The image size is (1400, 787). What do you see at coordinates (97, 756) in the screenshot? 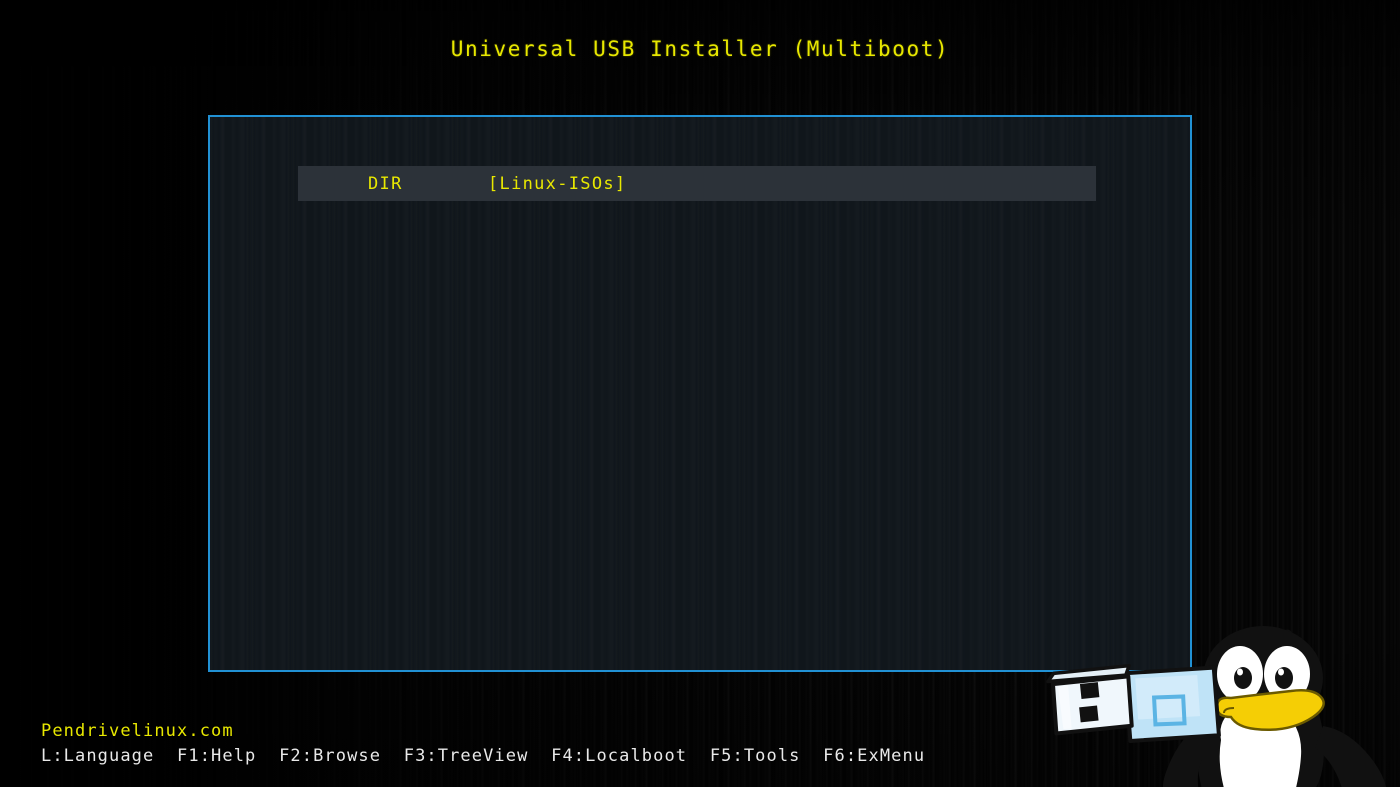
I see `fkey-language: L:Language` at bounding box center [97, 756].